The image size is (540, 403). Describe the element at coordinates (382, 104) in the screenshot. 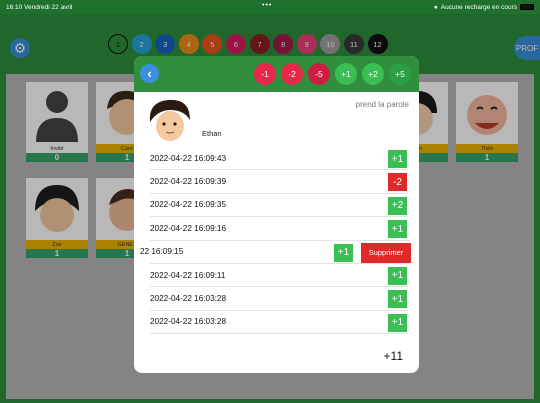

I see `speak-label: prend la parole` at that location.